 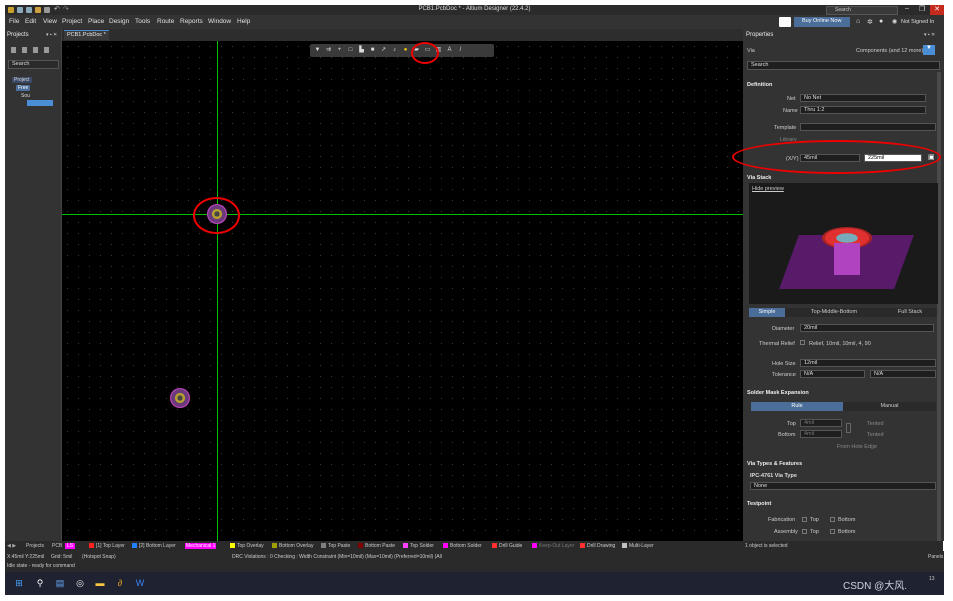 I want to click on chat-icon, so click(x=785, y=22).